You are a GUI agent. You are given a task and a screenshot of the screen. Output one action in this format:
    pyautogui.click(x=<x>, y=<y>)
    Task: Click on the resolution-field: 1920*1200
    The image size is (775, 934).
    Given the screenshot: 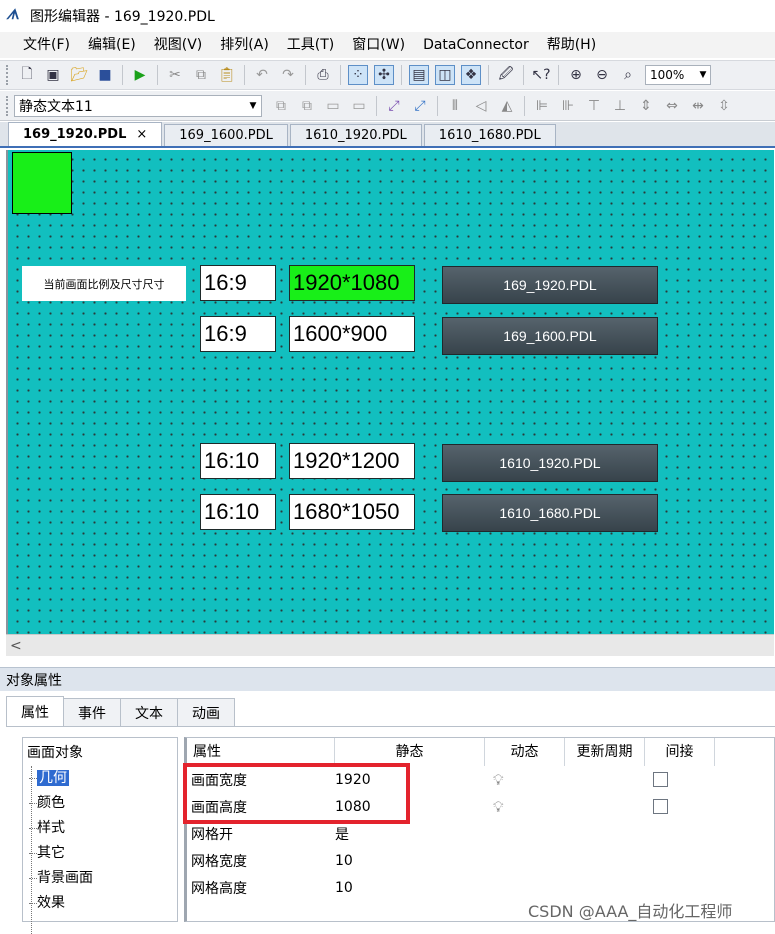 What is the action you would take?
    pyautogui.click(x=352, y=461)
    